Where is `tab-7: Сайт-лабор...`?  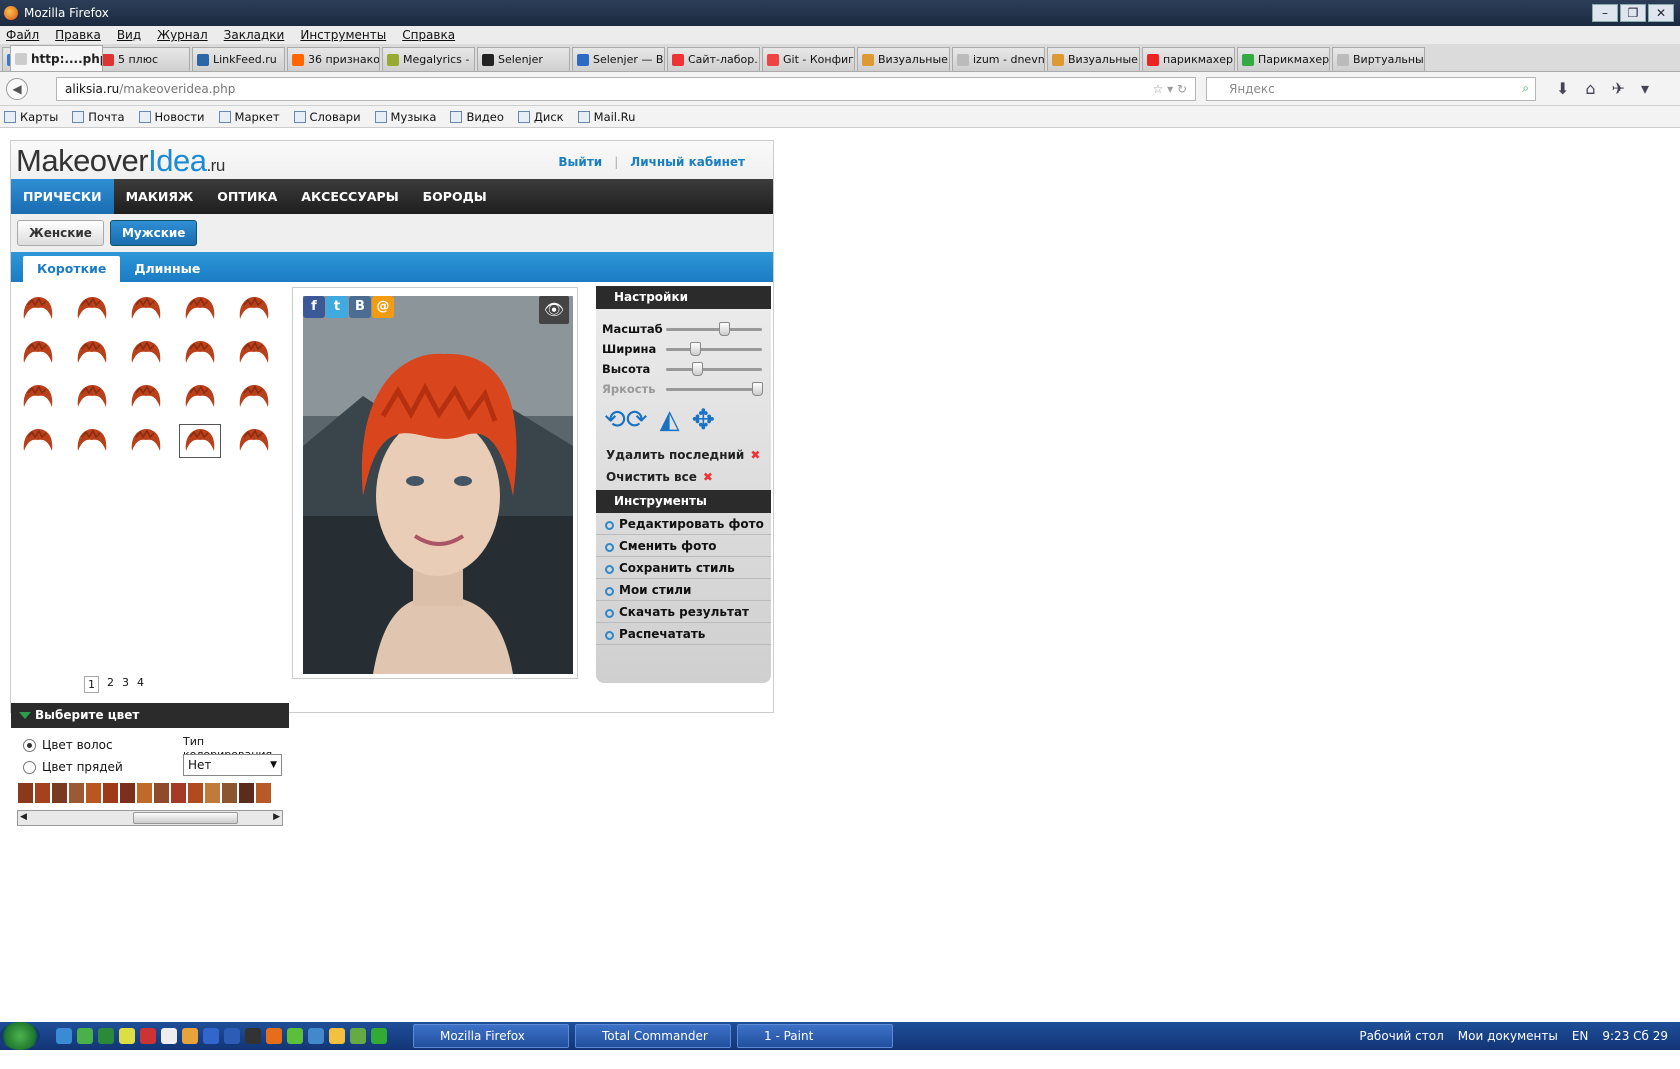 tab-7: Сайт-лабор... is located at coordinates (713, 59).